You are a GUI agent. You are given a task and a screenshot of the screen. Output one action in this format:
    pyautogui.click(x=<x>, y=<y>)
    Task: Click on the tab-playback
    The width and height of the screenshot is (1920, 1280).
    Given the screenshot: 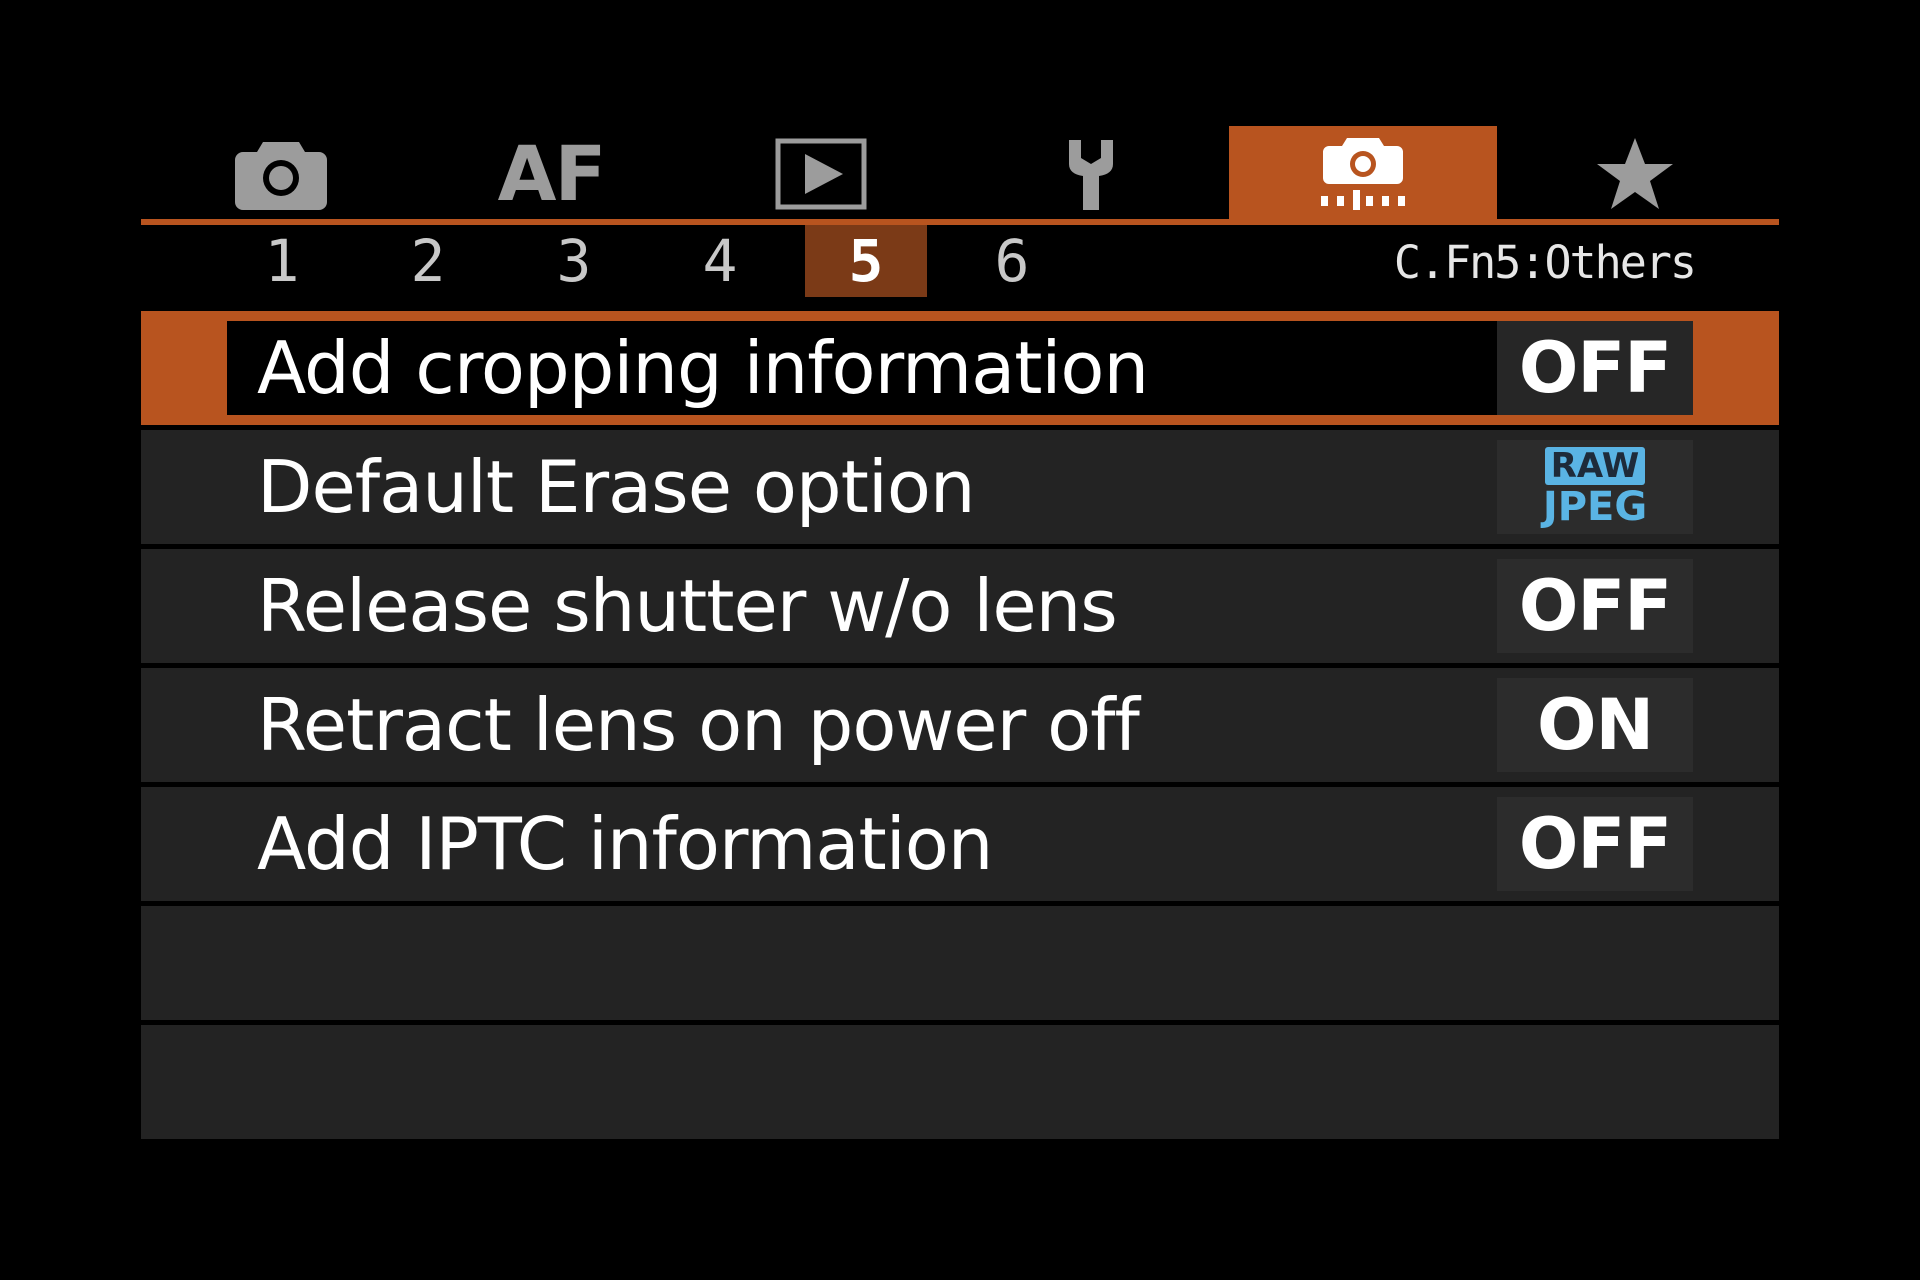 What is the action you would take?
    pyautogui.click(x=821, y=173)
    